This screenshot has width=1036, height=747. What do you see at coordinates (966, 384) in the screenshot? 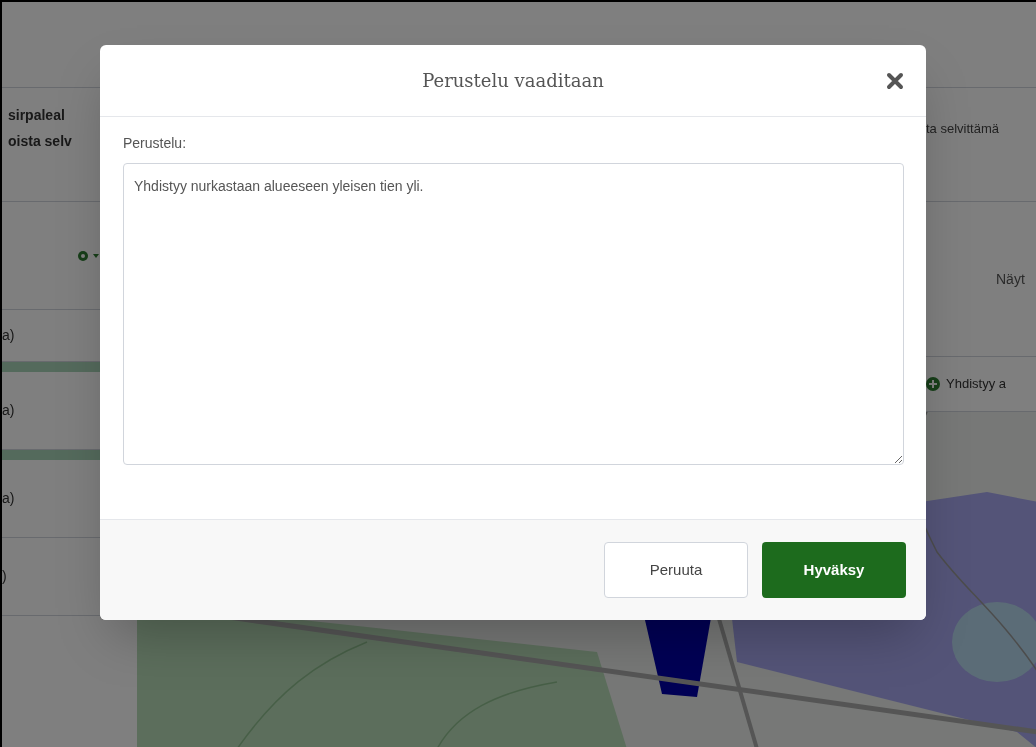
I see `reason-chip: Yhdistyy a` at bounding box center [966, 384].